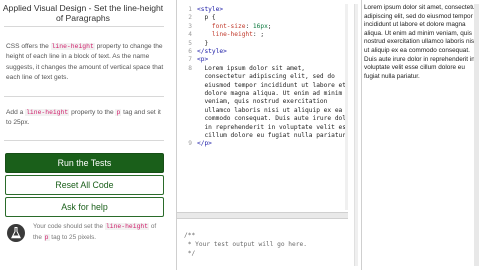 Image resolution: width=480 pixels, height=270 pixels. What do you see at coordinates (190, 9) in the screenshot?
I see `line-number: 1` at bounding box center [190, 9].